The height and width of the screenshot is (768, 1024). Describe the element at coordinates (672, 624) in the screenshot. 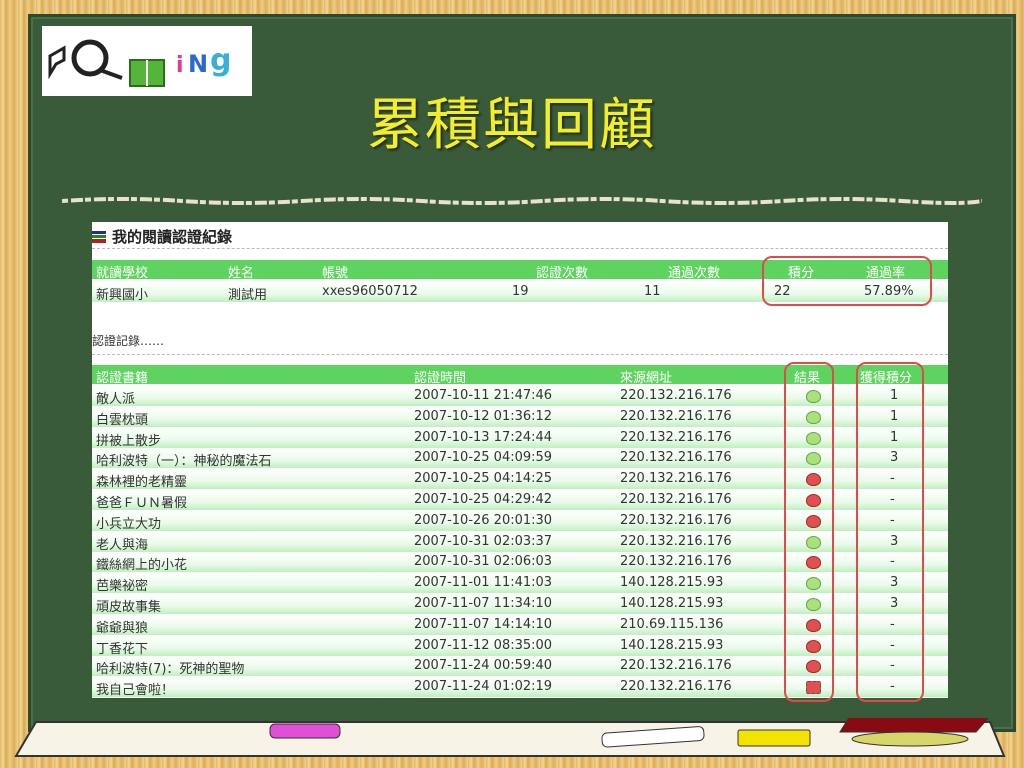

I see `record-ip: 210.69.115.136` at that location.